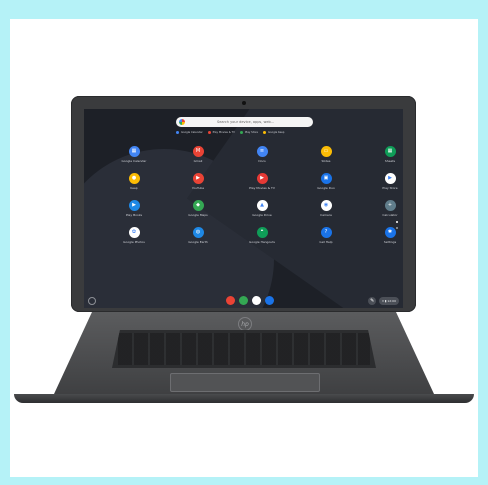 The height and width of the screenshot is (485, 488). Describe the element at coordinates (244, 398) in the screenshot. I see `base-front-edge` at that location.